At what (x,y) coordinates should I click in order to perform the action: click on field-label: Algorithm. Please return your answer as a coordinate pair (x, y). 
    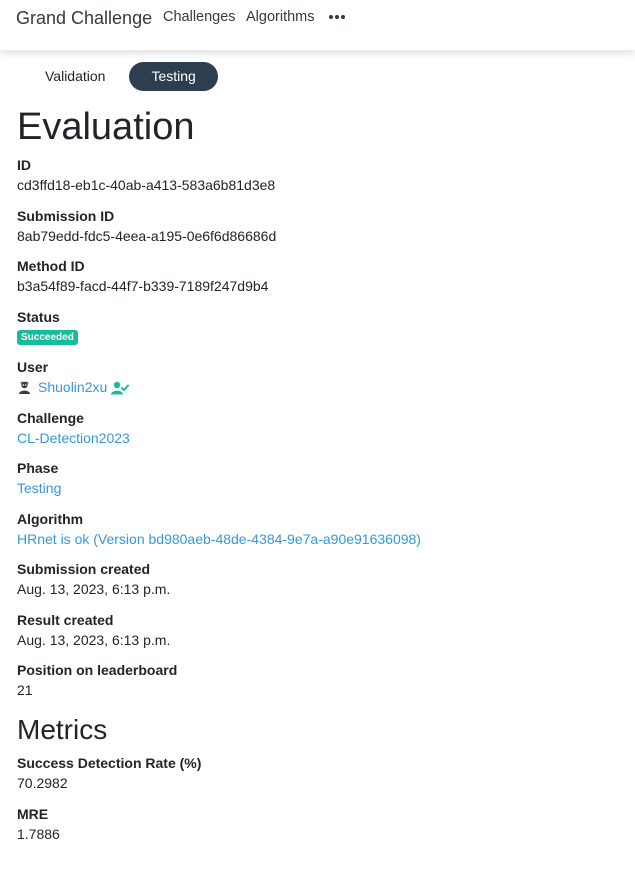
    Looking at the image, I should click on (50, 518).